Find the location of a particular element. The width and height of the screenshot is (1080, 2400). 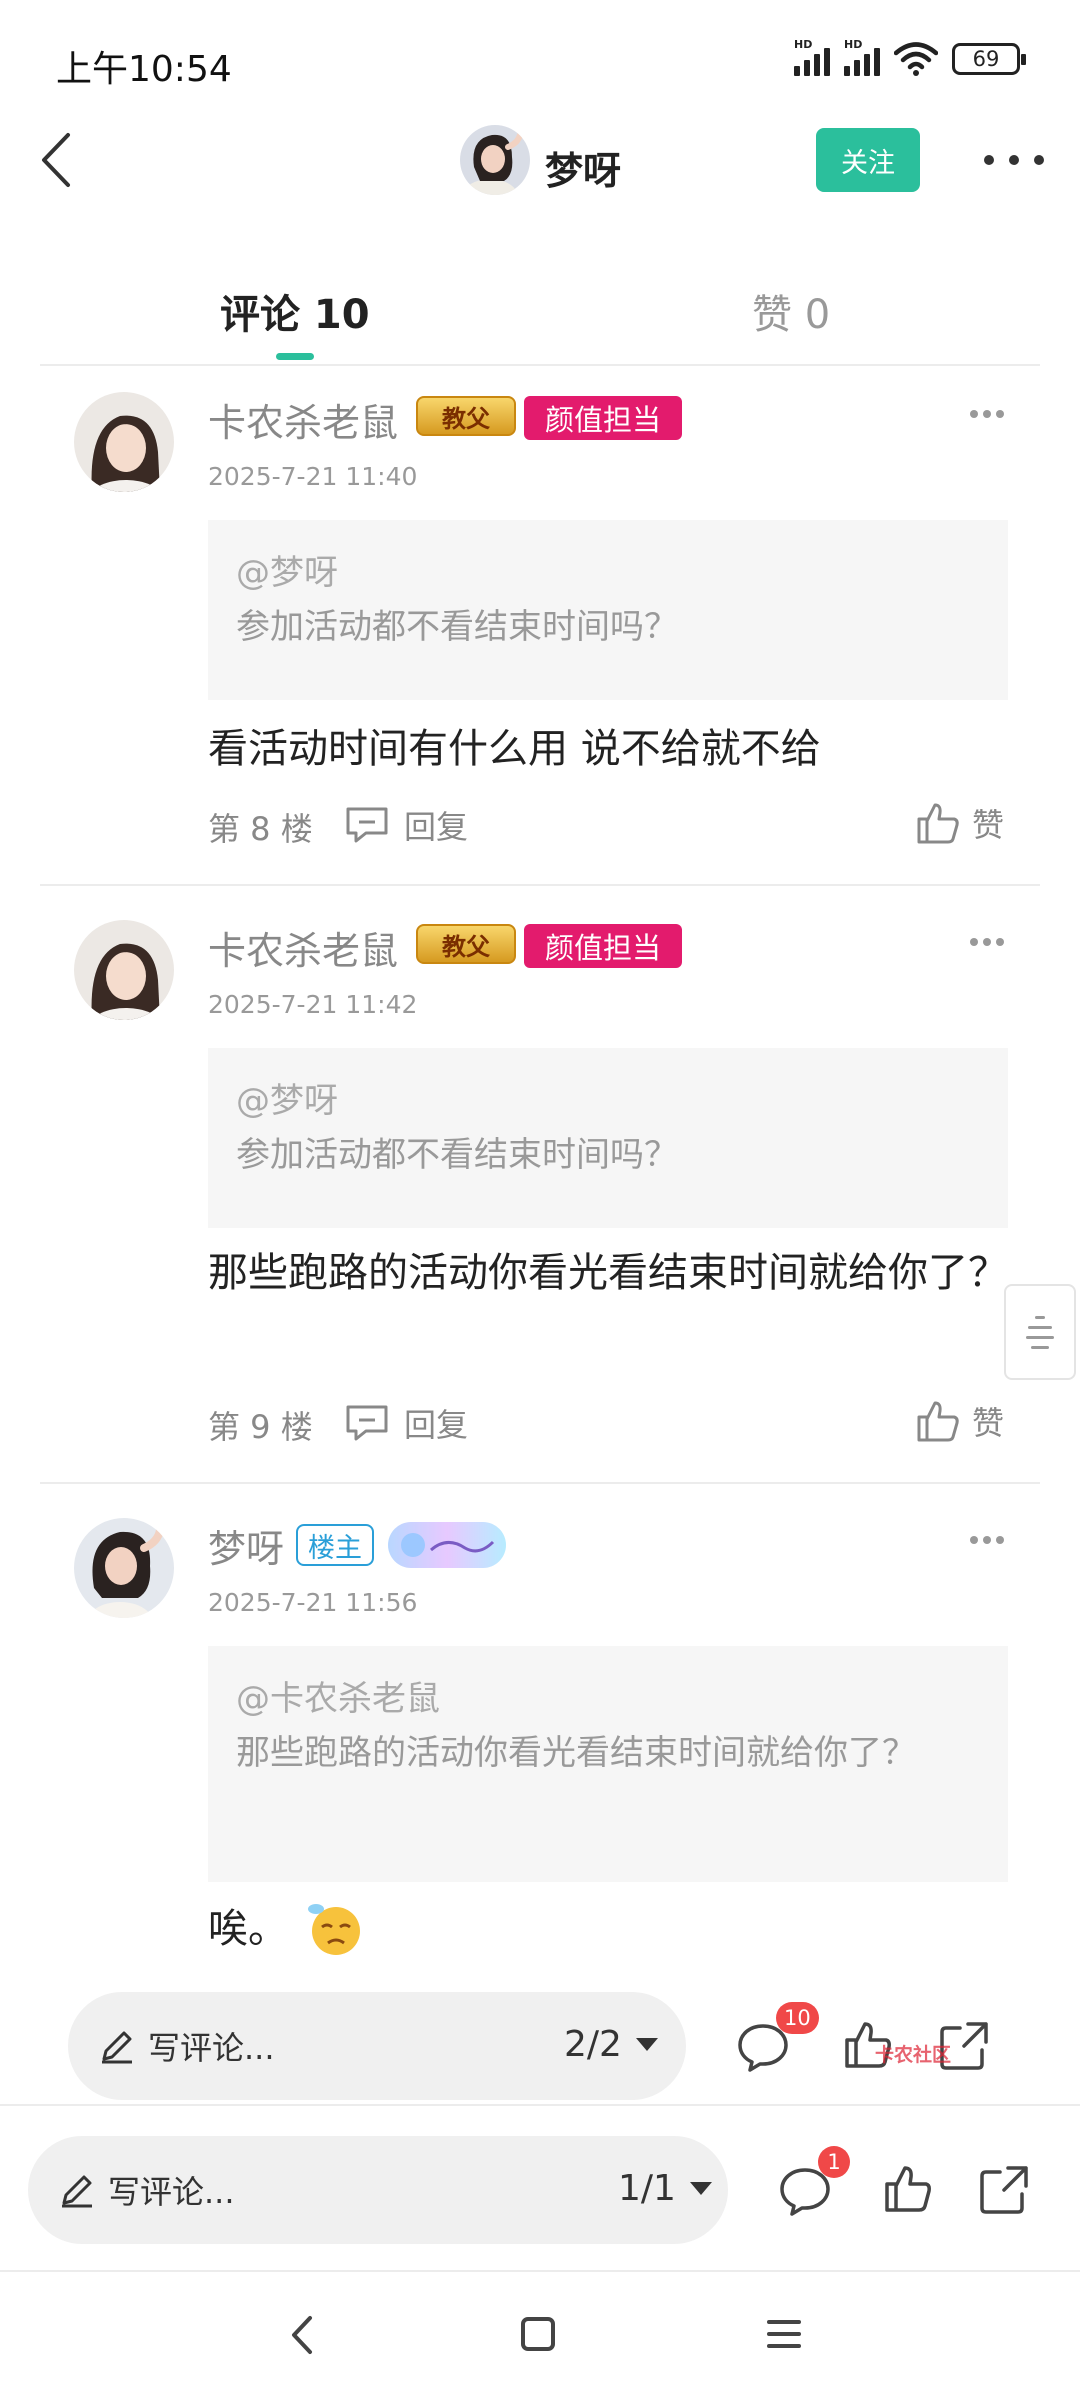

decorative-badge-icon is located at coordinates (447, 1545).